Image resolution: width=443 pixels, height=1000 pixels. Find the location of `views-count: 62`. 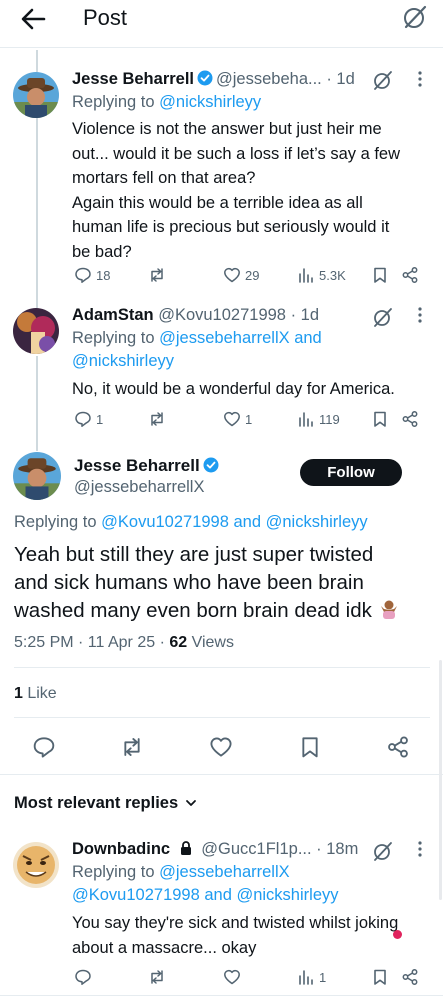

views-count: 62 is located at coordinates (178, 642).